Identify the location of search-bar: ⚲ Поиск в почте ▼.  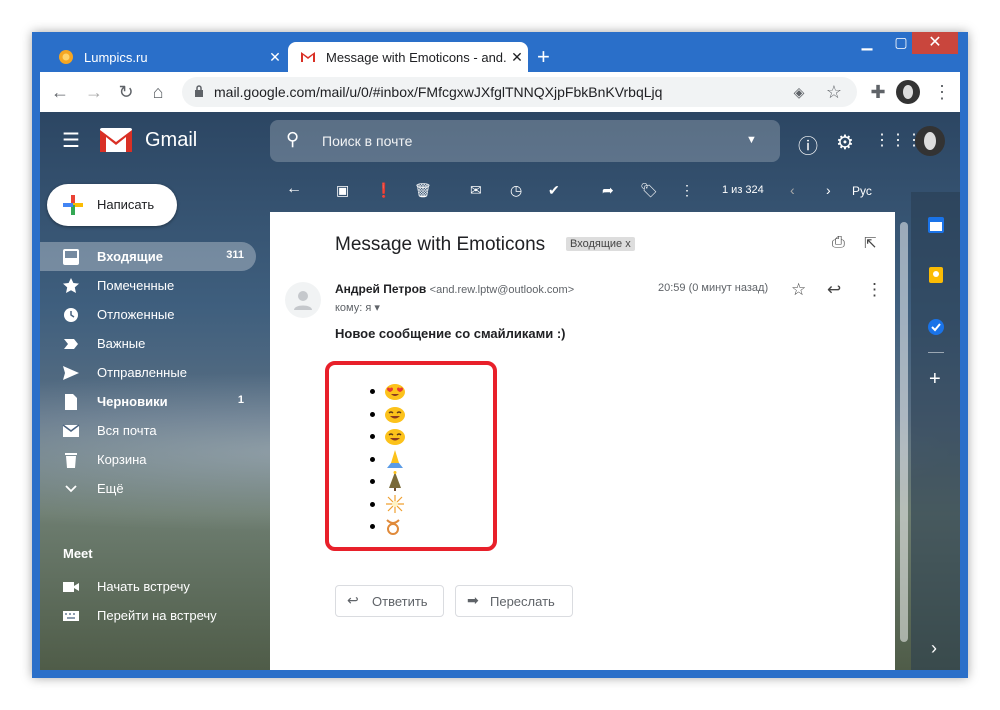
(525, 141).